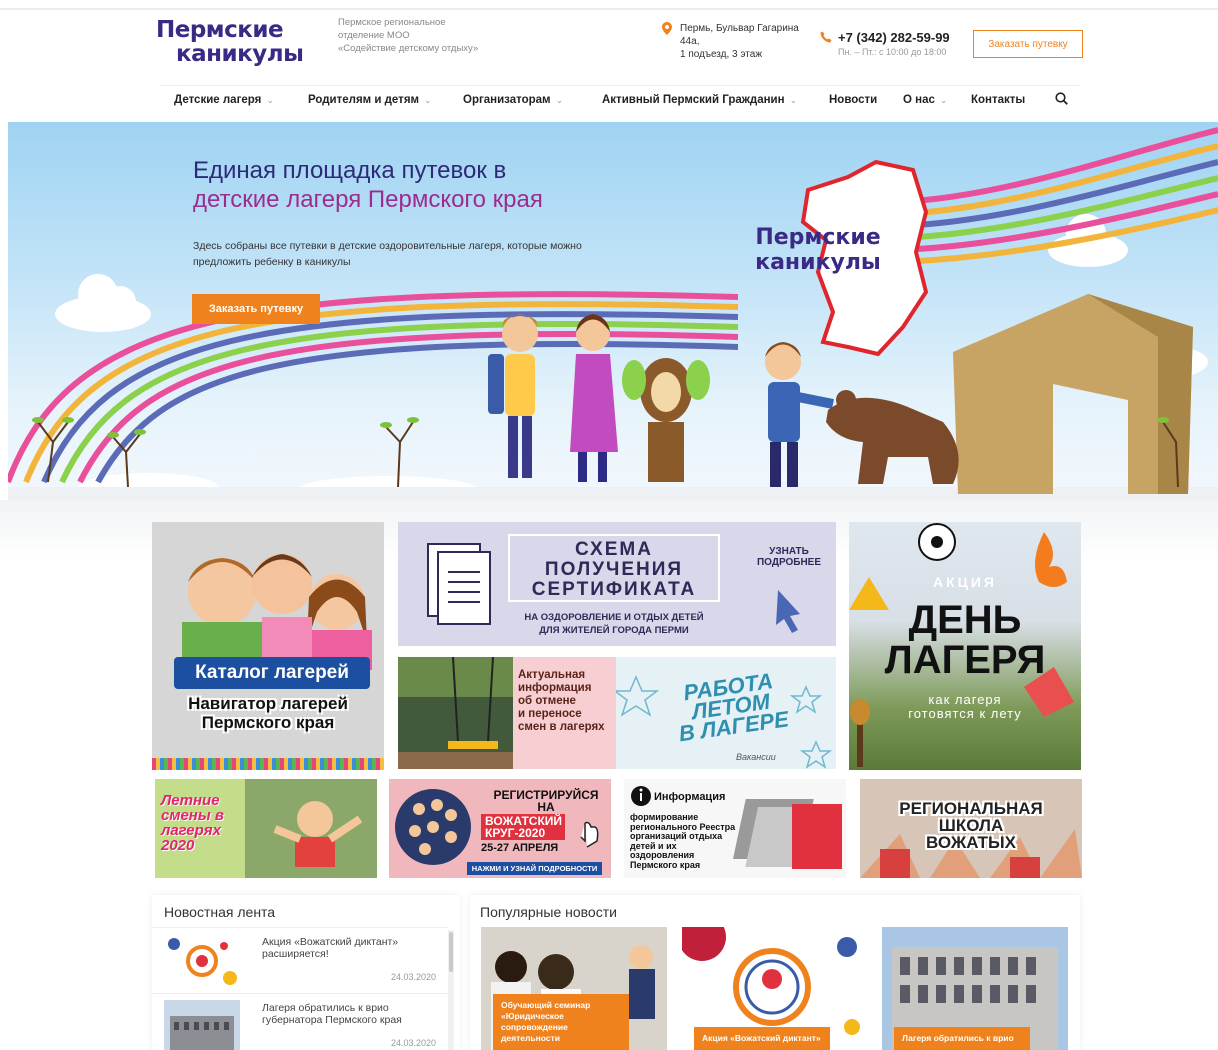 The image size is (1218, 1050). I want to click on color-stripe, so click(268, 764).